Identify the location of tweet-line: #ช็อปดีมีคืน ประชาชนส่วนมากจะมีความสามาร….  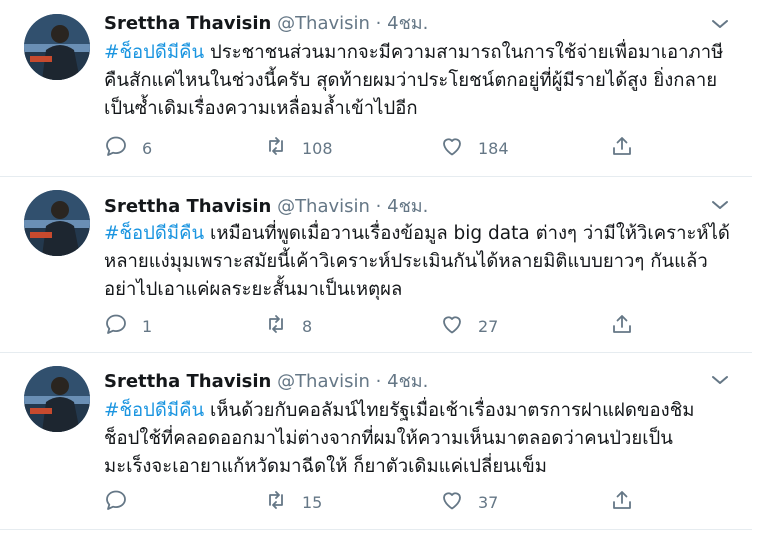
(422, 53).